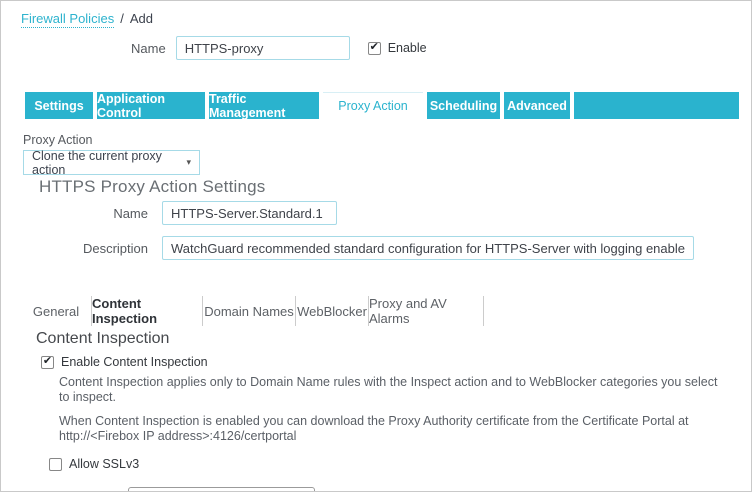 The height and width of the screenshot is (492, 752). I want to click on clone-proxy-action-select: Clone the current proxy action ▾, so click(111, 162).